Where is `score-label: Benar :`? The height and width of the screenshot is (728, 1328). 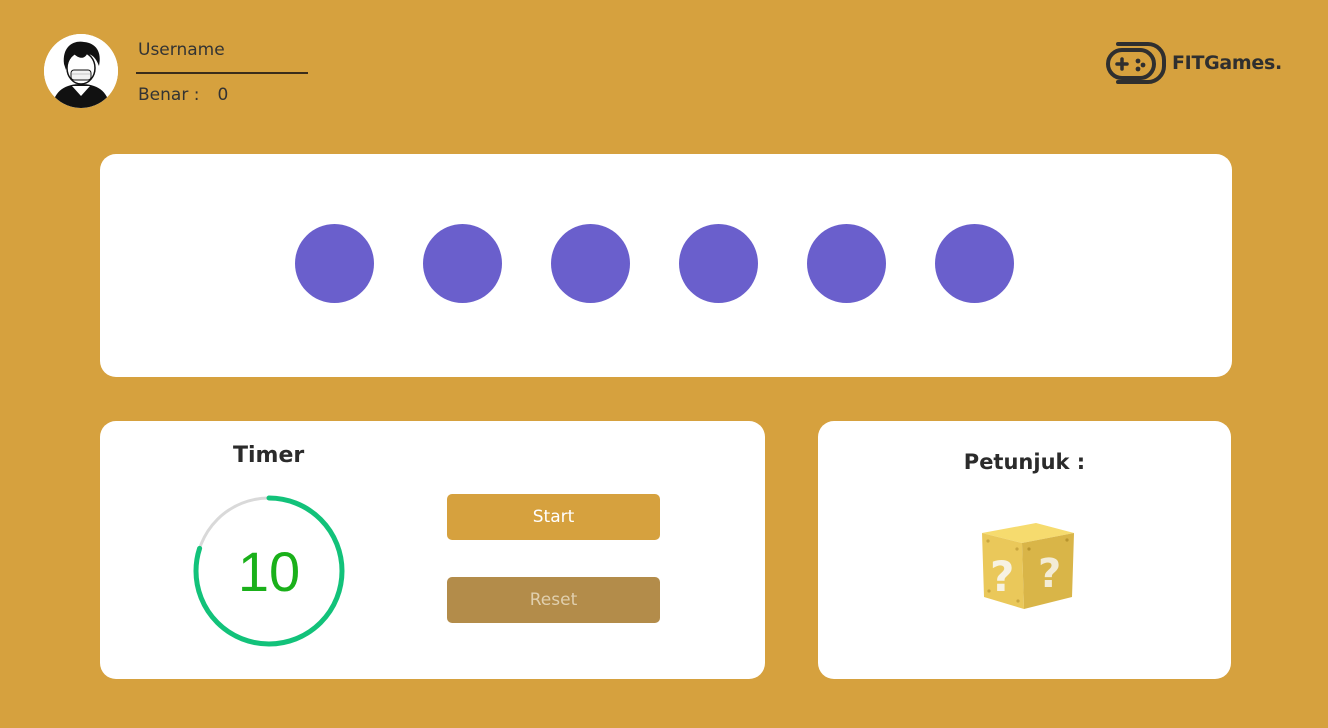
score-label: Benar : is located at coordinates (169, 95).